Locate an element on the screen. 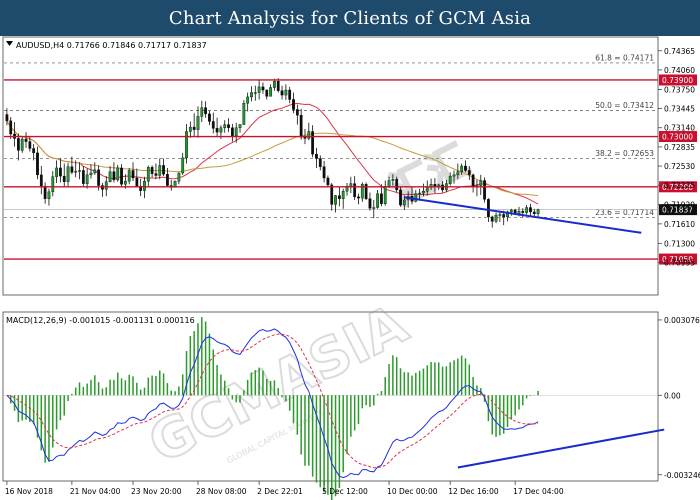  price-tick-label: 0.70995 is located at coordinates (679, 263).